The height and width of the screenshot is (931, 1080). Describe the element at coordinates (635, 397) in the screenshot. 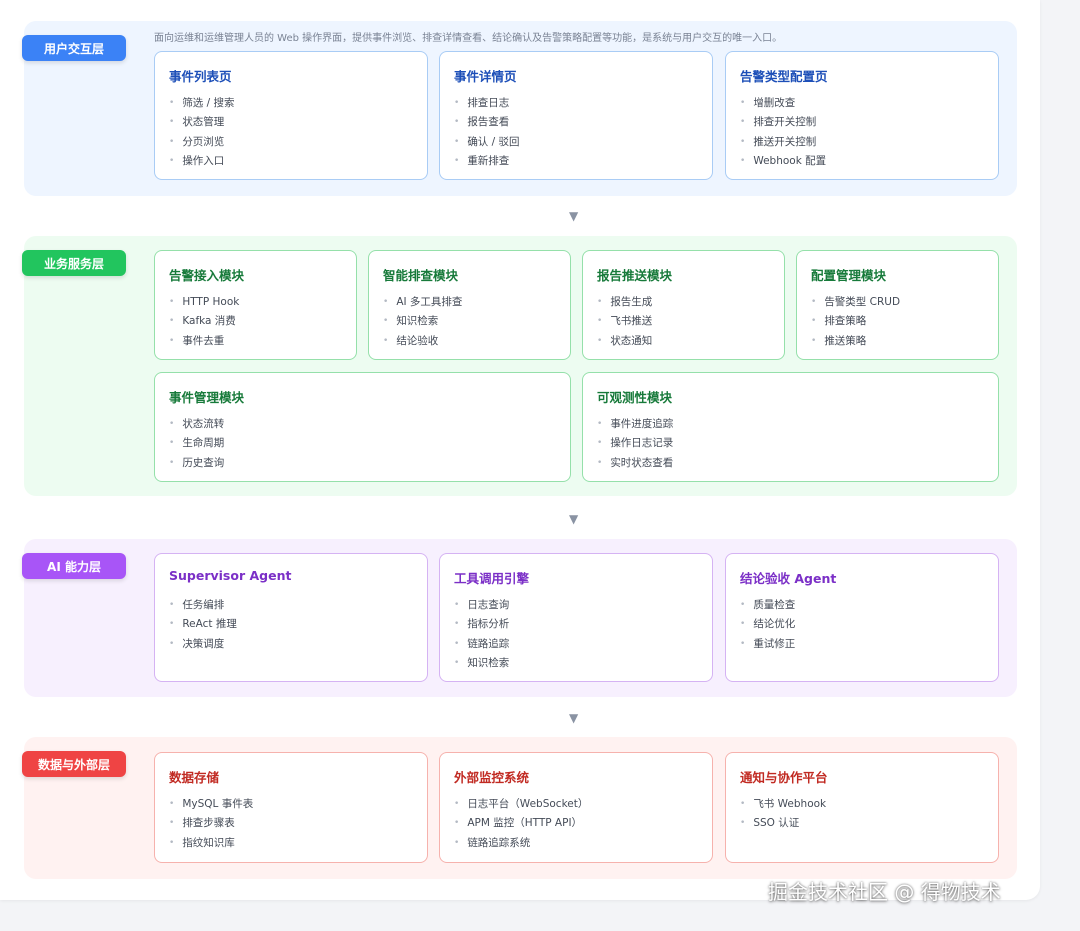

I see `card-title: 可观测性模块` at that location.